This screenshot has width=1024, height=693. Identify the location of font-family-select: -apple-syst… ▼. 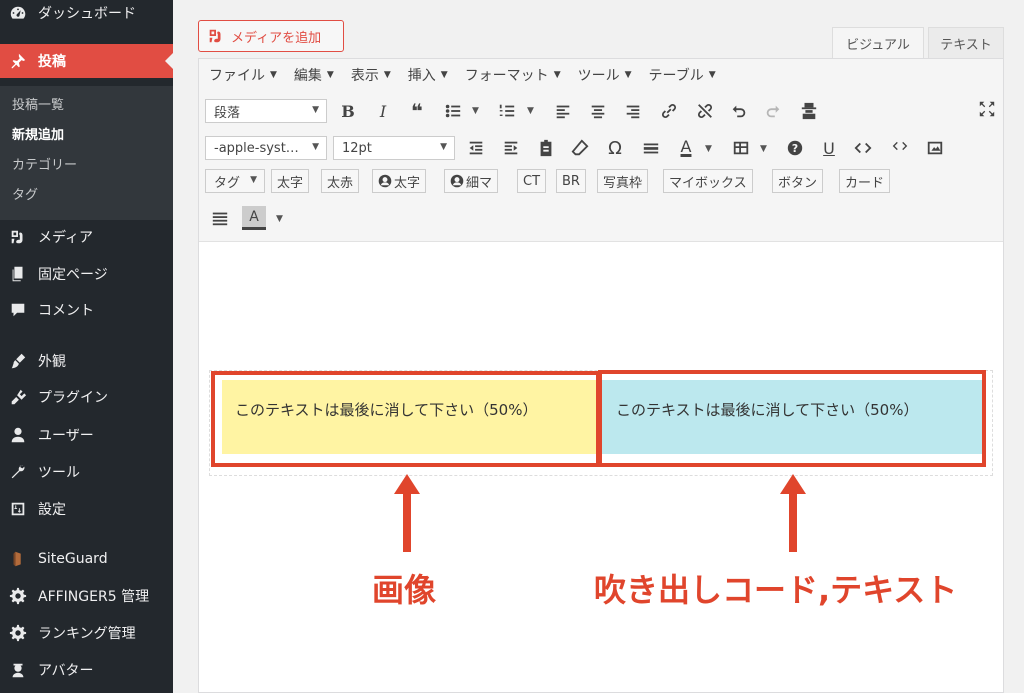
(266, 148).